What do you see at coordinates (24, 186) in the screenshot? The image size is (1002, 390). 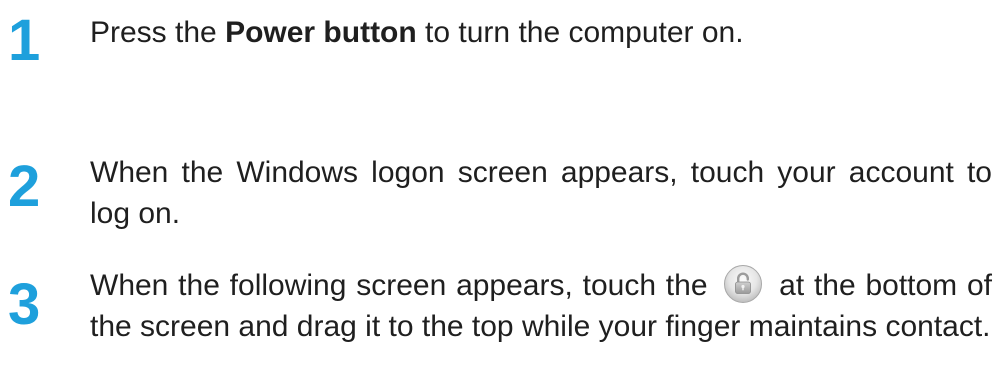 I see `step-number: 2` at bounding box center [24, 186].